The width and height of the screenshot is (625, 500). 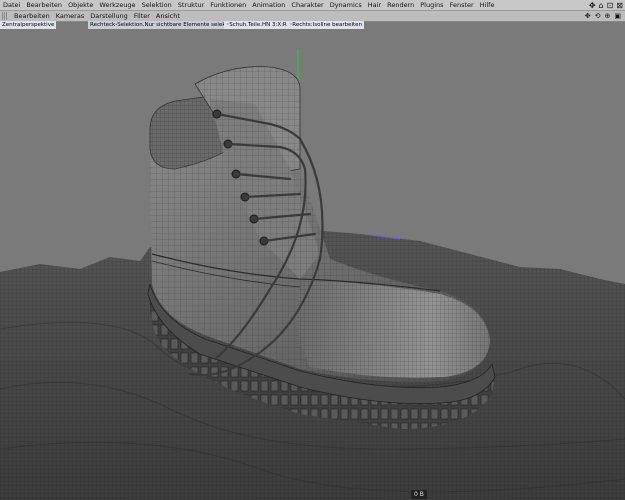 I want to click on menu-datei: Datei, so click(x=11, y=5).